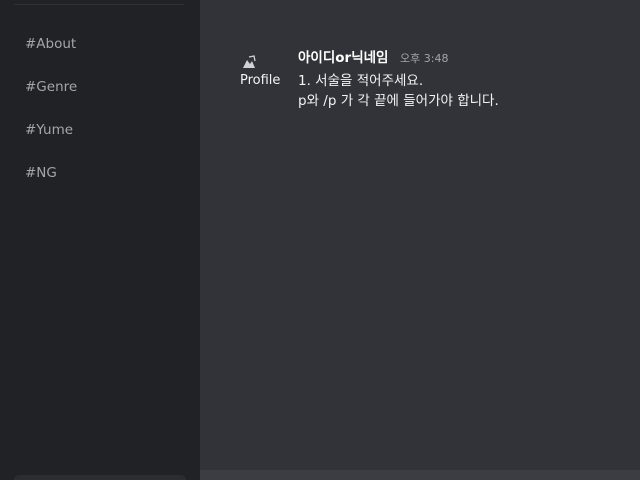 This screenshot has height=480, width=640. Describe the element at coordinates (50, 44) in the screenshot. I see `channel-about: #About` at that location.